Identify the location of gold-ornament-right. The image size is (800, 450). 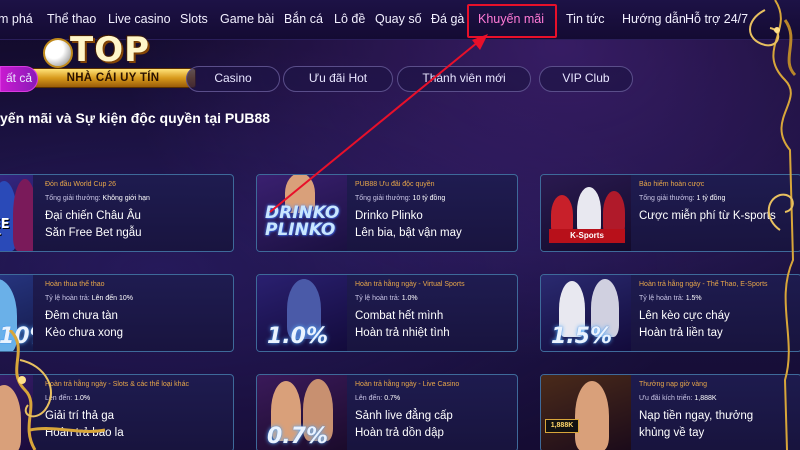
(773, 225).